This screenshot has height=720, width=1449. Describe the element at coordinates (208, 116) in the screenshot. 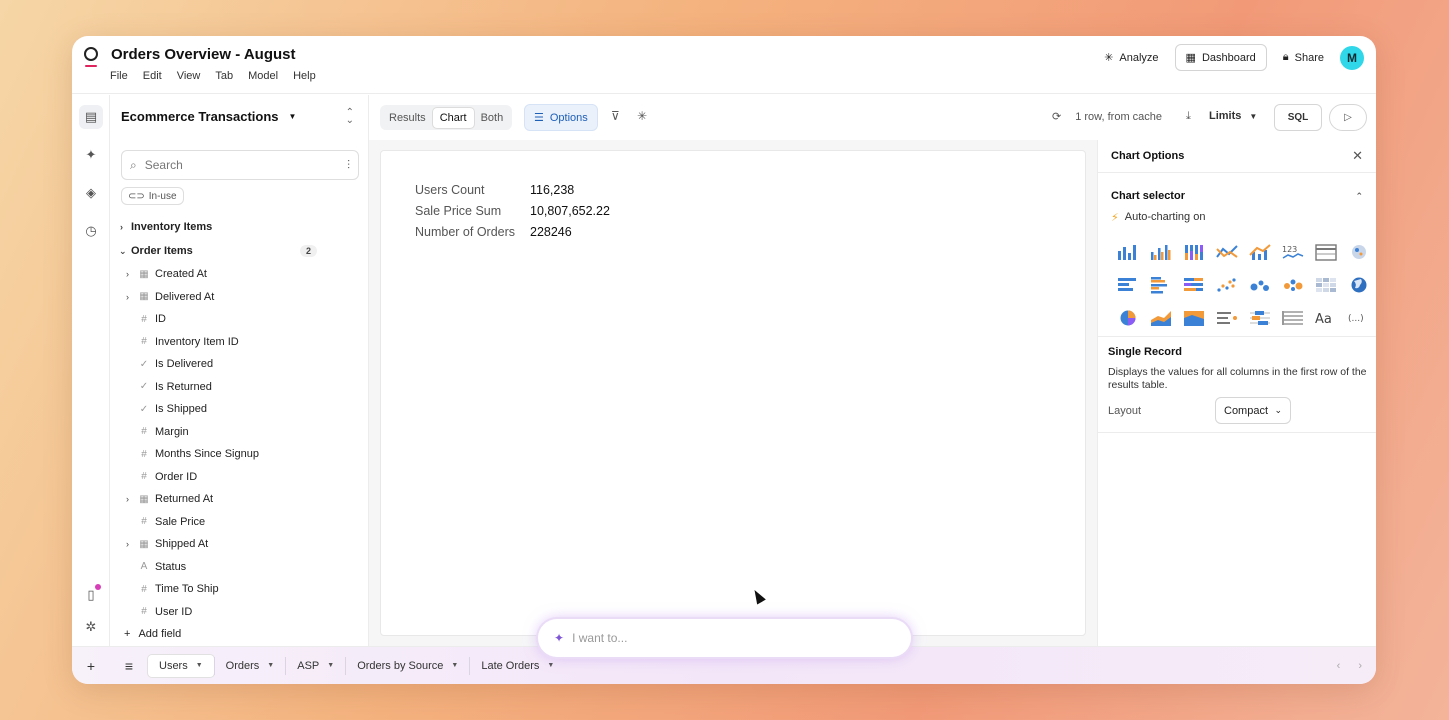

I see `model-selector: Ecommerce Transactions ▼` at that location.